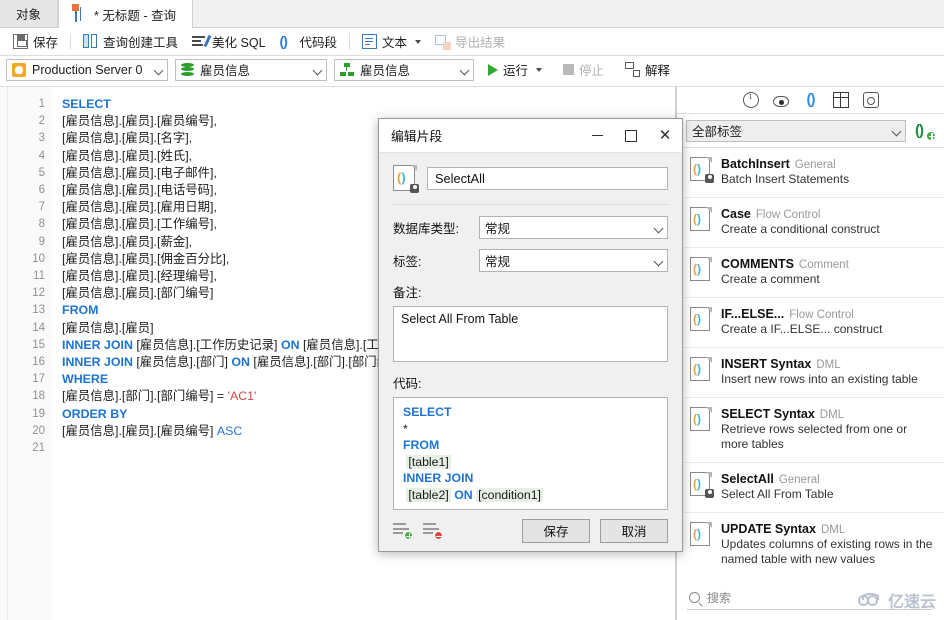  Describe the element at coordinates (251, 69) in the screenshot. I see `database-select: 雇员信息` at that location.